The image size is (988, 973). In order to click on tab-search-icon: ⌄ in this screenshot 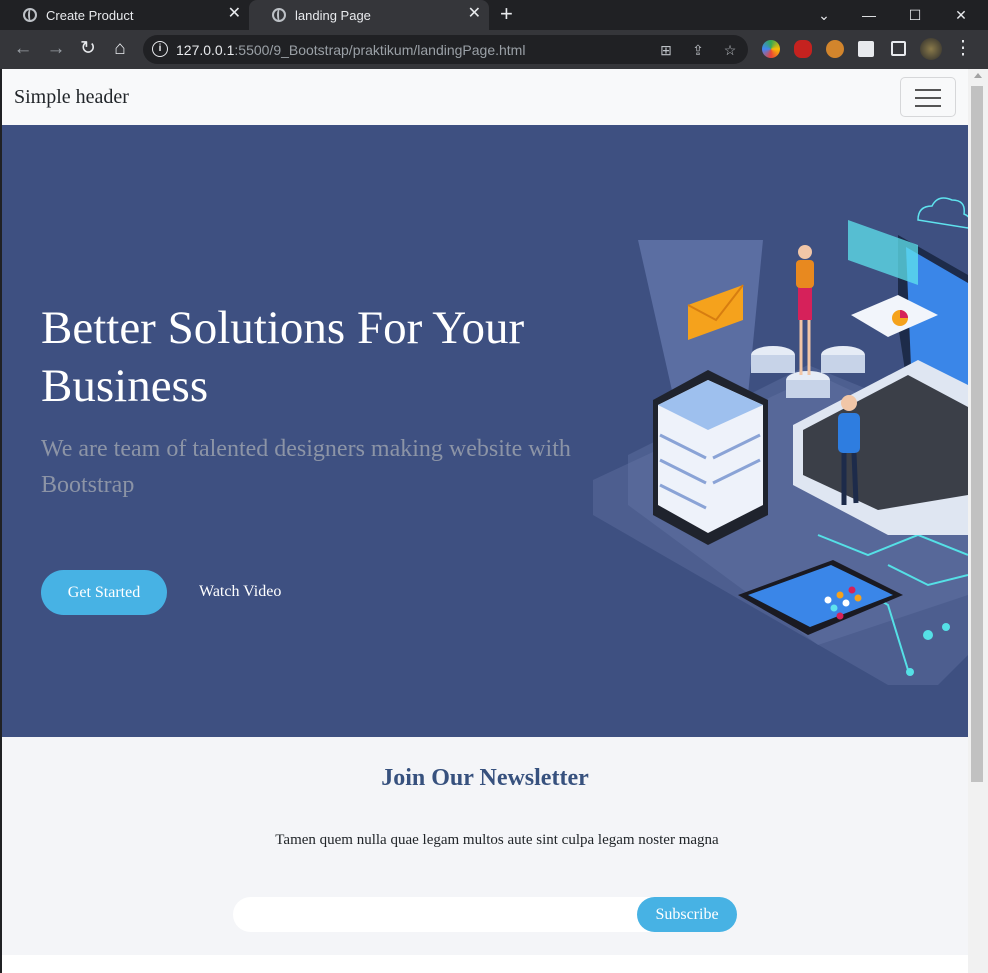, I will do `click(824, 15)`.